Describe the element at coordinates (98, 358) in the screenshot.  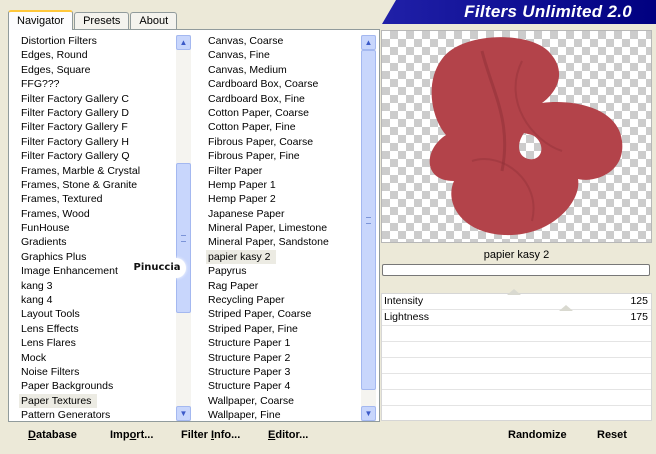
I see `list-item: Mock` at that location.